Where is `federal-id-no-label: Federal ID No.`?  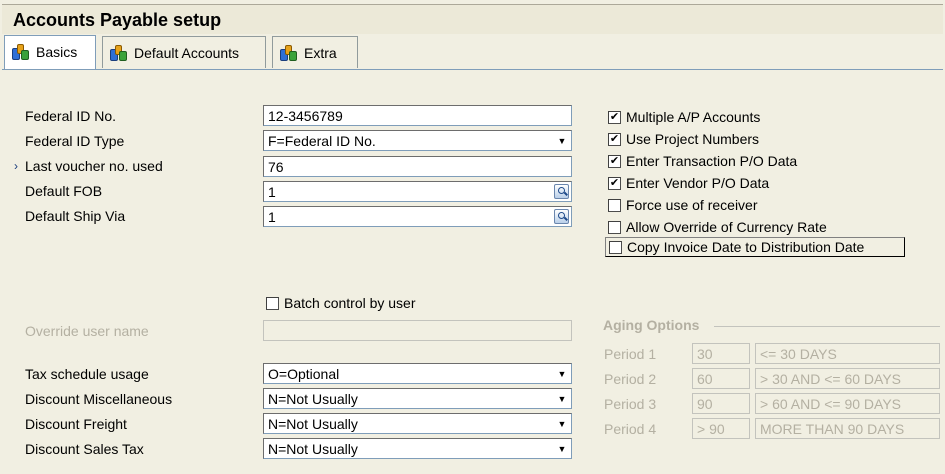 federal-id-no-label: Federal ID No. is located at coordinates (71, 116).